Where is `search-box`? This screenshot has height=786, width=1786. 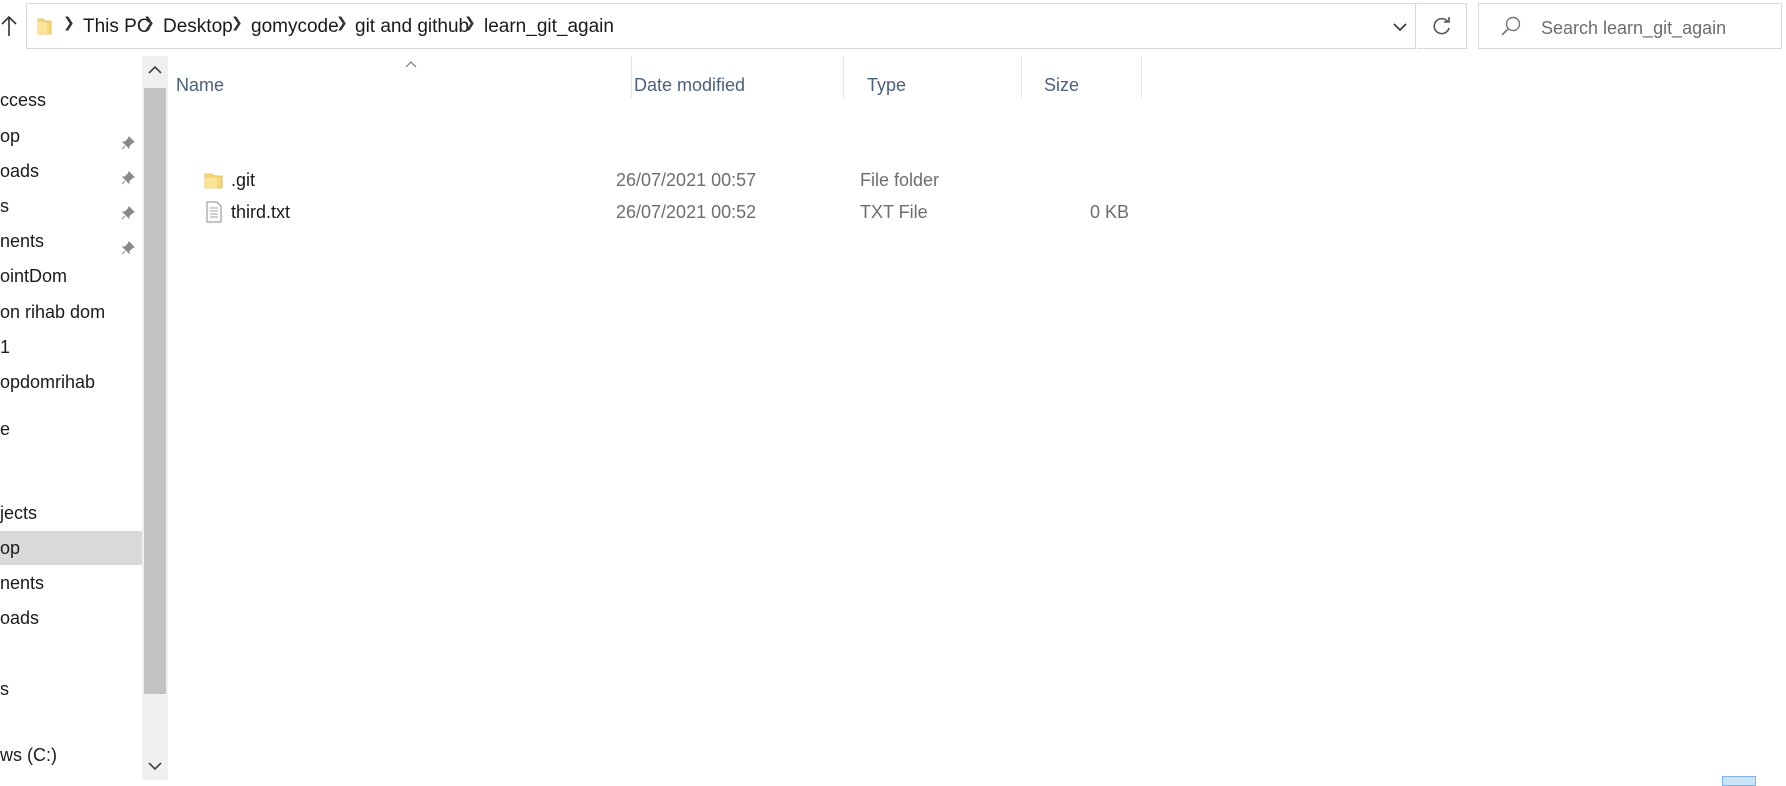
search-box is located at coordinates (1630, 26).